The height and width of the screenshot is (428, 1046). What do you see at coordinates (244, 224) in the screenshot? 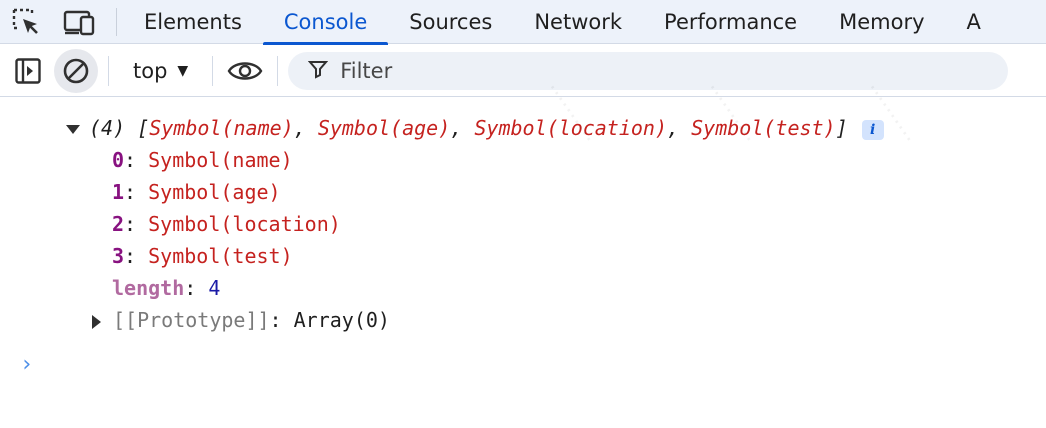
I see `entry-value: Symbol(location)` at bounding box center [244, 224].